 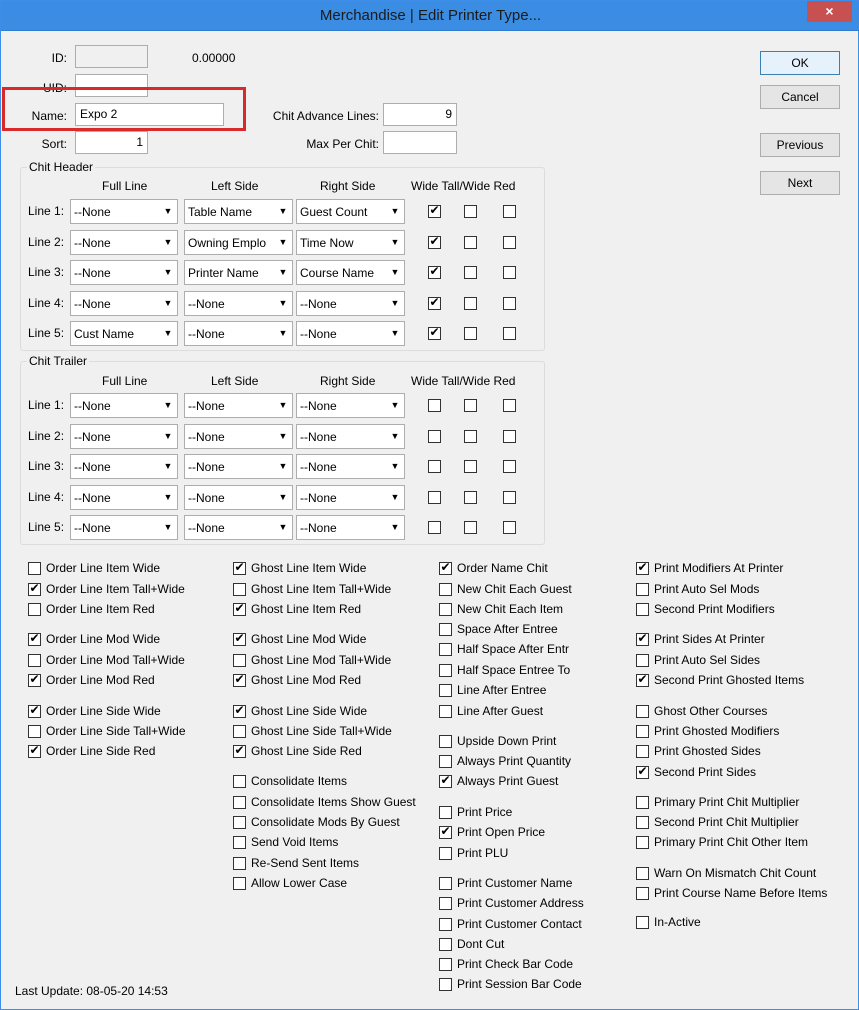 What do you see at coordinates (350, 242) in the screenshot?
I see `right-dropdown: Time Now ▼` at bounding box center [350, 242].